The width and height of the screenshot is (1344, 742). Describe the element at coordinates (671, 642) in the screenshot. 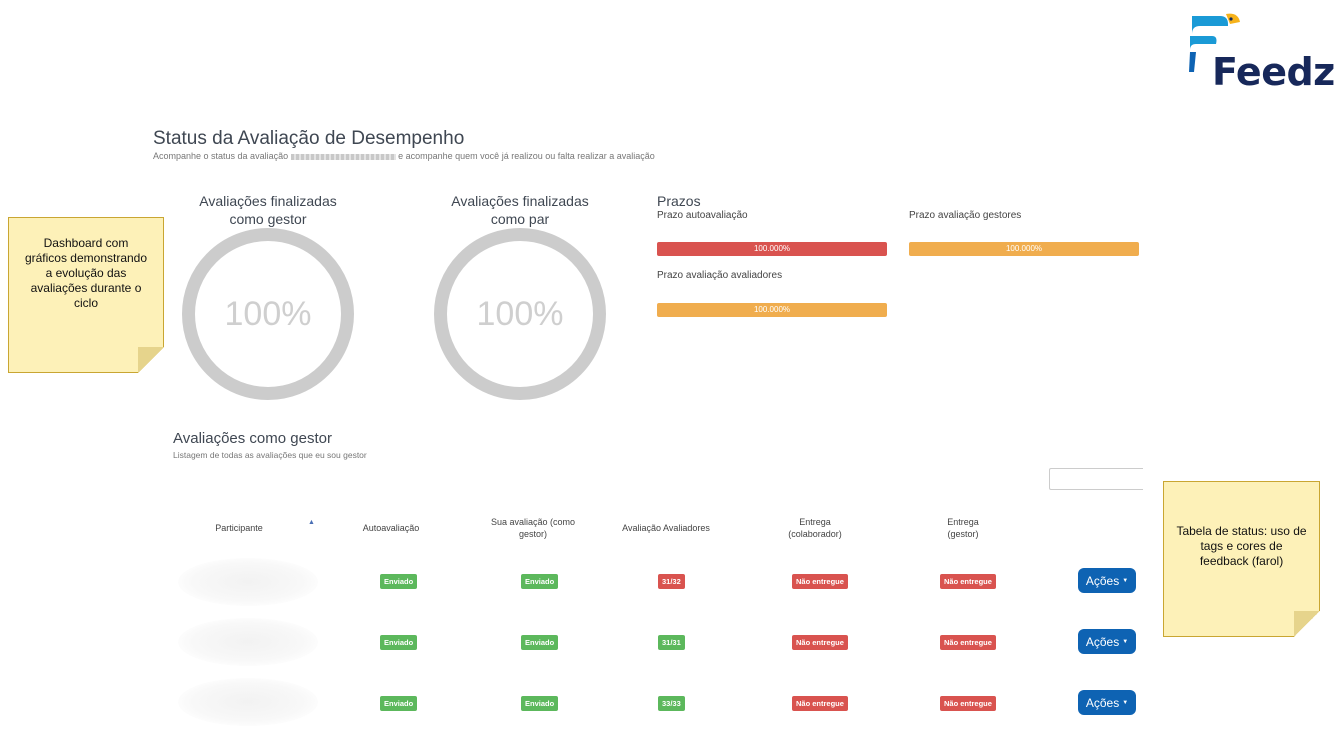

I see `status-tag-avaliadores: 31/31` at that location.